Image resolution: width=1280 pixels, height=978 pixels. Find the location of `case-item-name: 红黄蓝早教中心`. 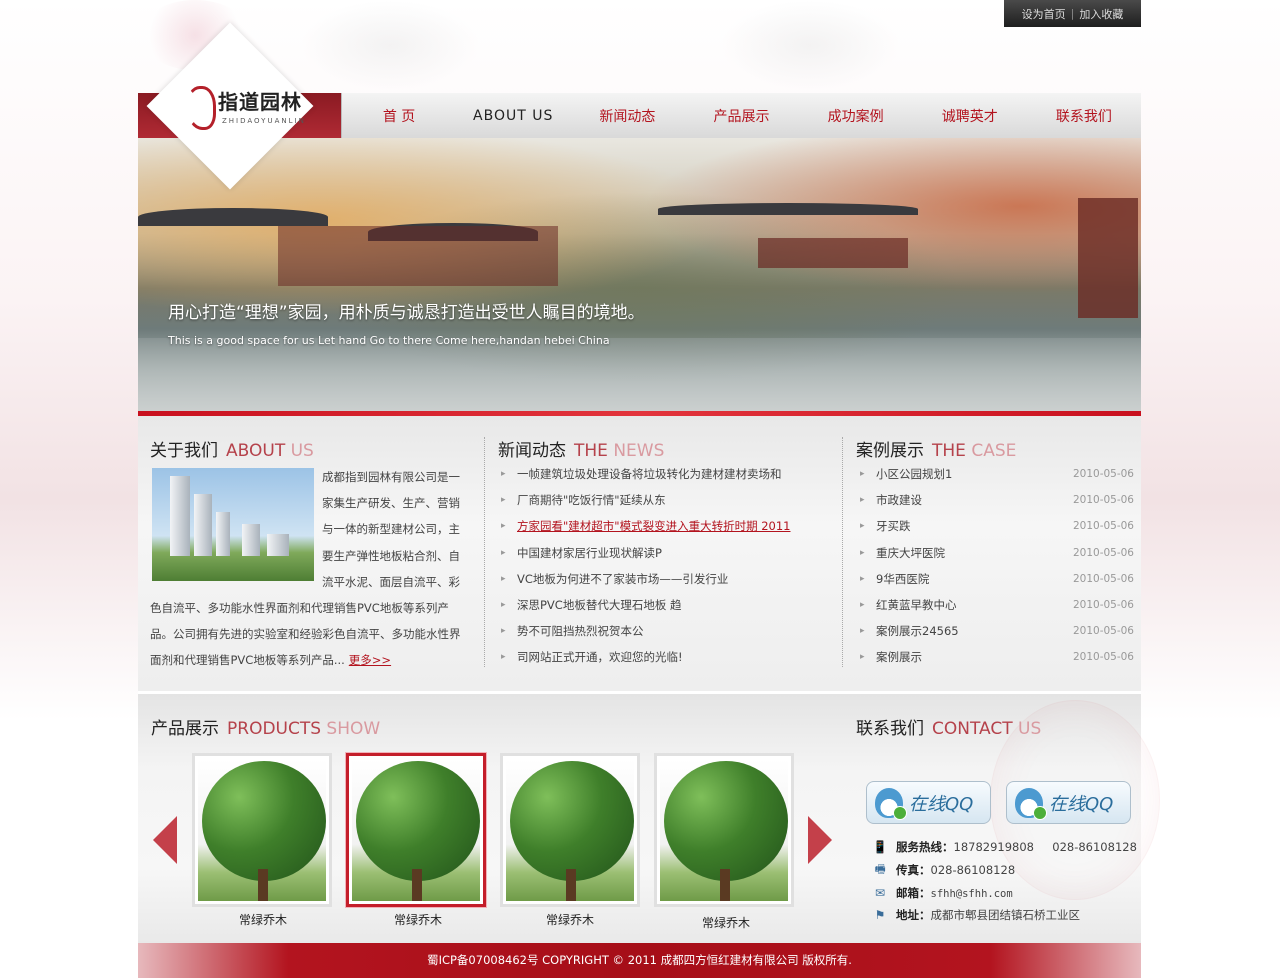

case-item-name: 红黄蓝早教中心 is located at coordinates (916, 605).